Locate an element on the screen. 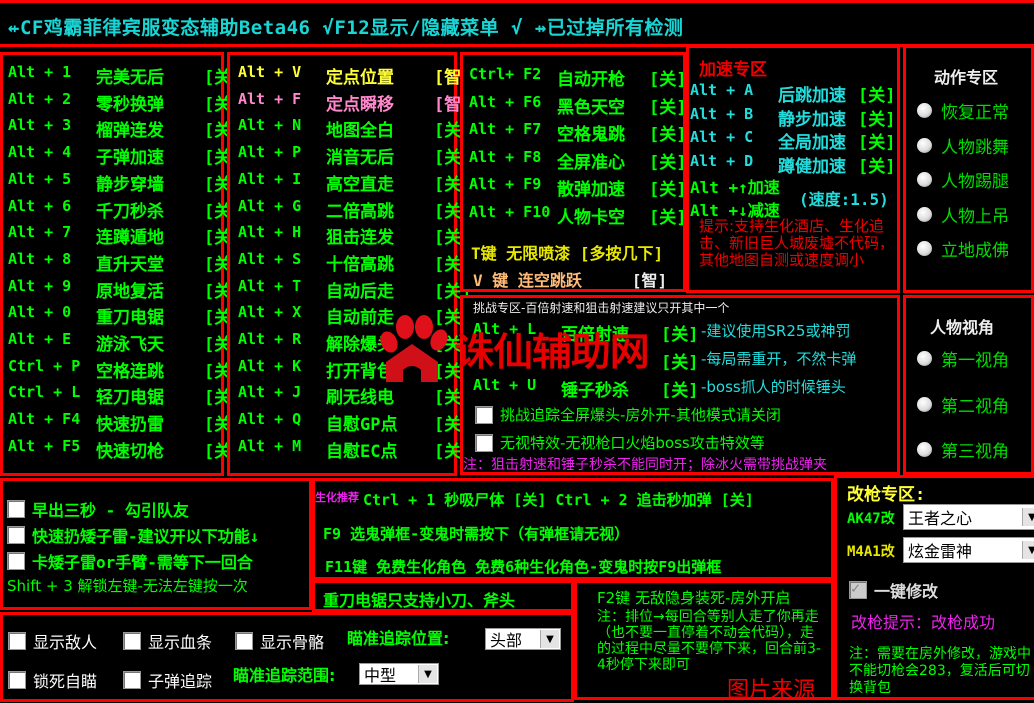 The height and width of the screenshot is (703, 1034). hotkey-row: Alt + 8 直升天堂 [关] is located at coordinates (124, 262).